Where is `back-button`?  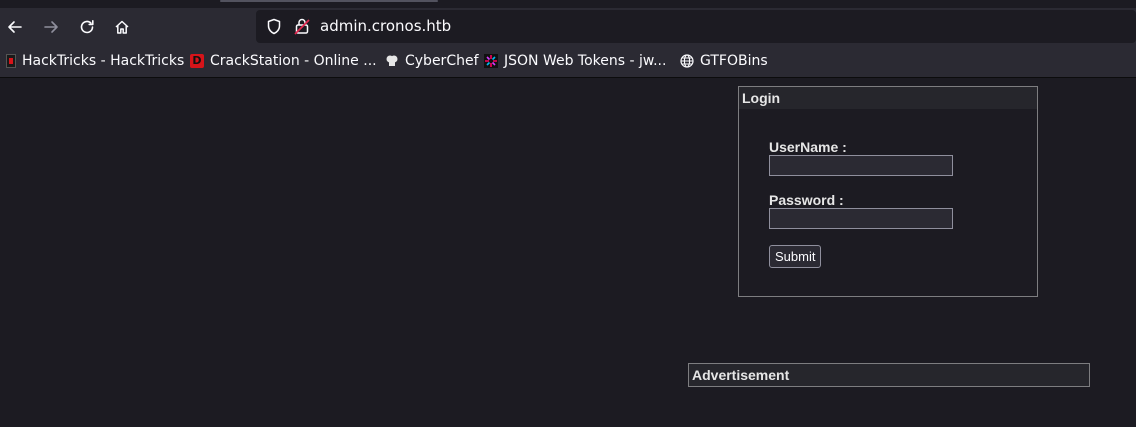
back-button is located at coordinates (15, 27).